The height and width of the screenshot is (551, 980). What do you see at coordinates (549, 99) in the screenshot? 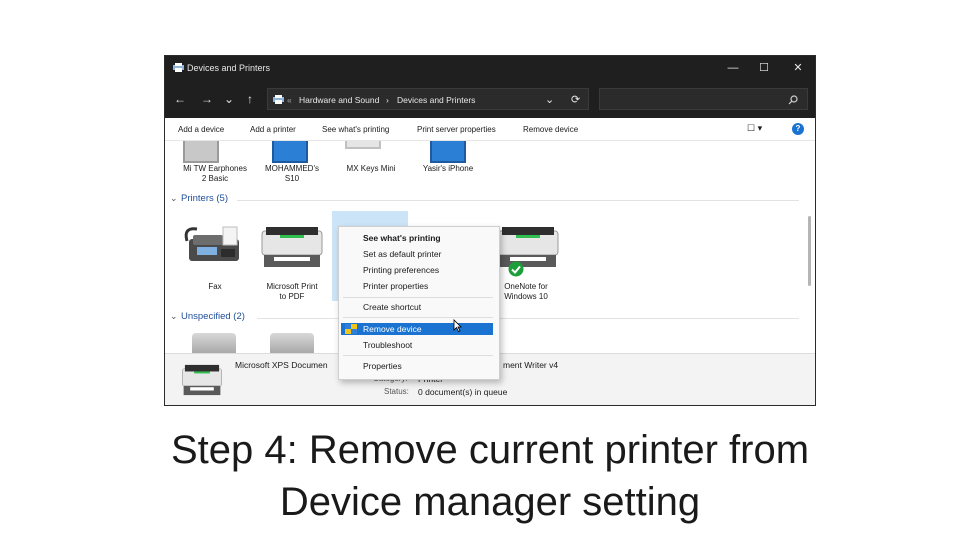
I see `address-dropdown-icon: ⌄` at bounding box center [549, 99].